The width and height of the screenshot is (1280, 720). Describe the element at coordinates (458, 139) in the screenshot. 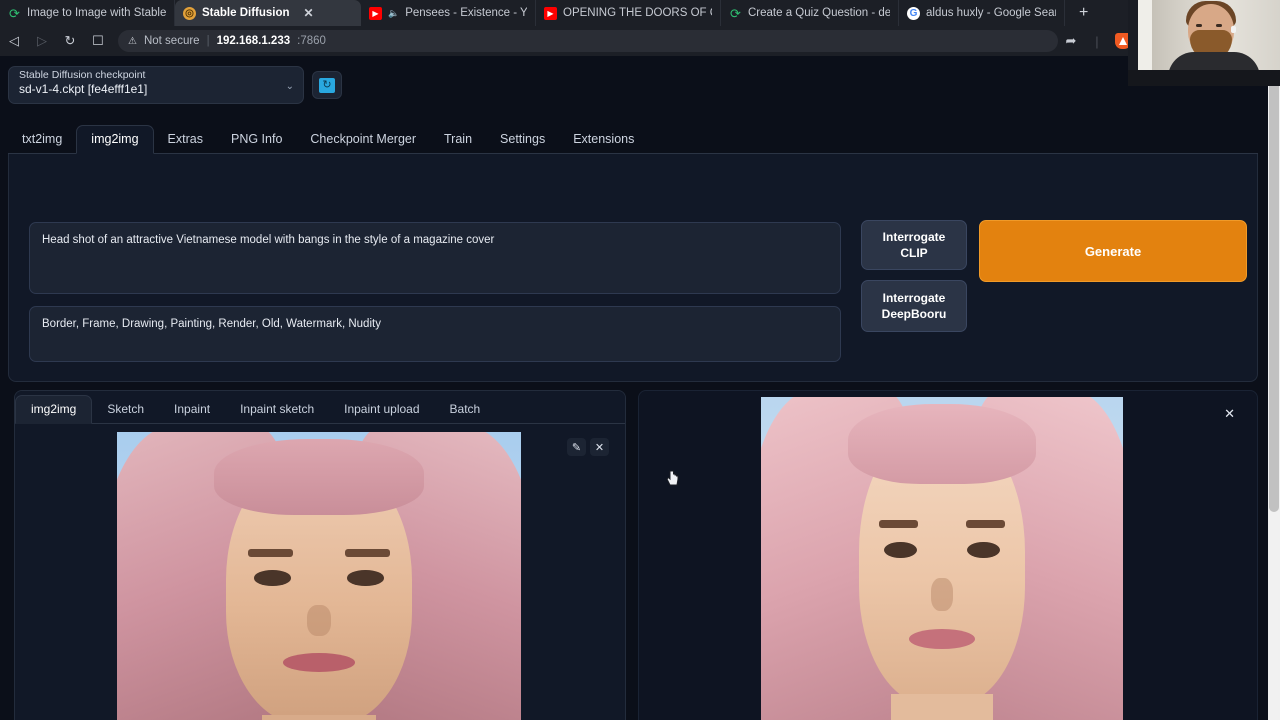

I see `tab-train: Train` at that location.